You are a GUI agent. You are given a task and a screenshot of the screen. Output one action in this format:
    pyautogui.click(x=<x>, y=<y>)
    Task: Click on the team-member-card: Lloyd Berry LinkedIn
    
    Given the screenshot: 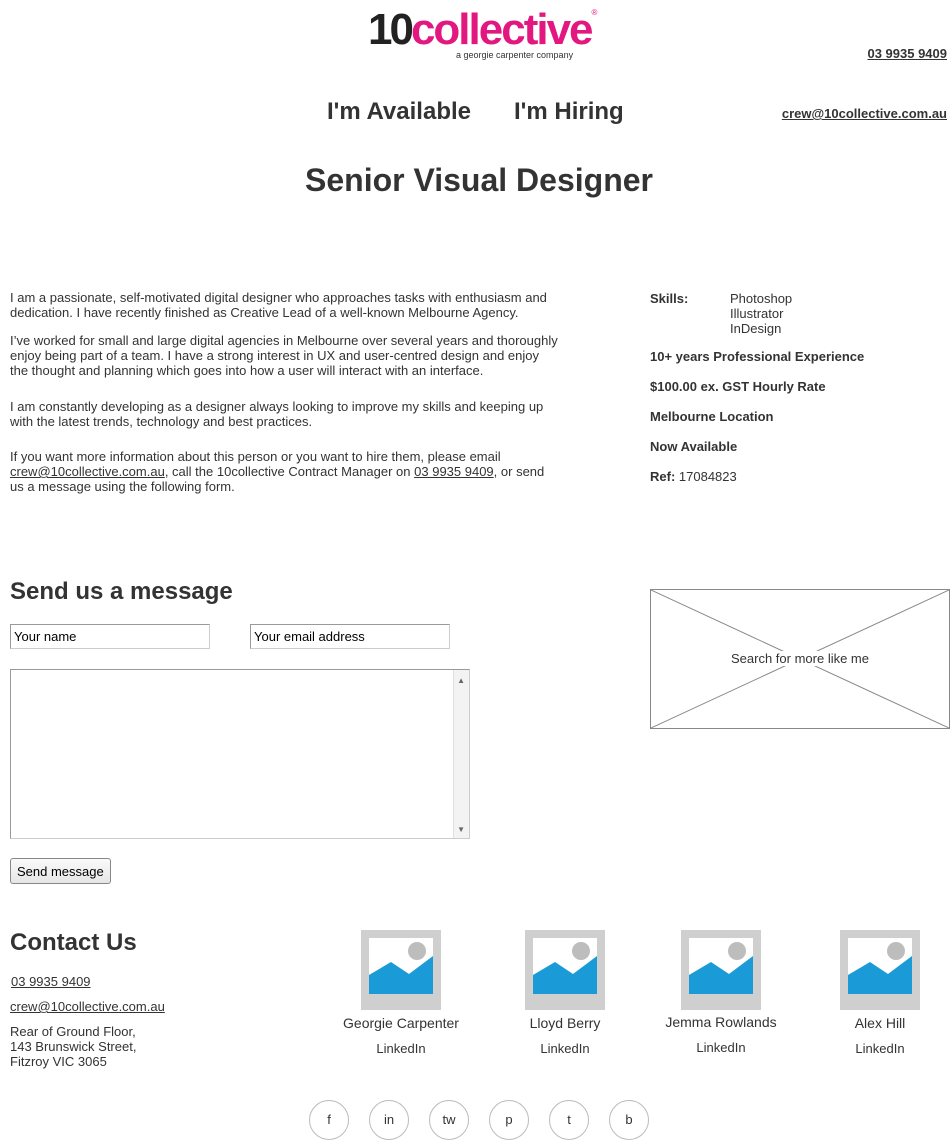 What is the action you would take?
    pyautogui.click(x=565, y=993)
    